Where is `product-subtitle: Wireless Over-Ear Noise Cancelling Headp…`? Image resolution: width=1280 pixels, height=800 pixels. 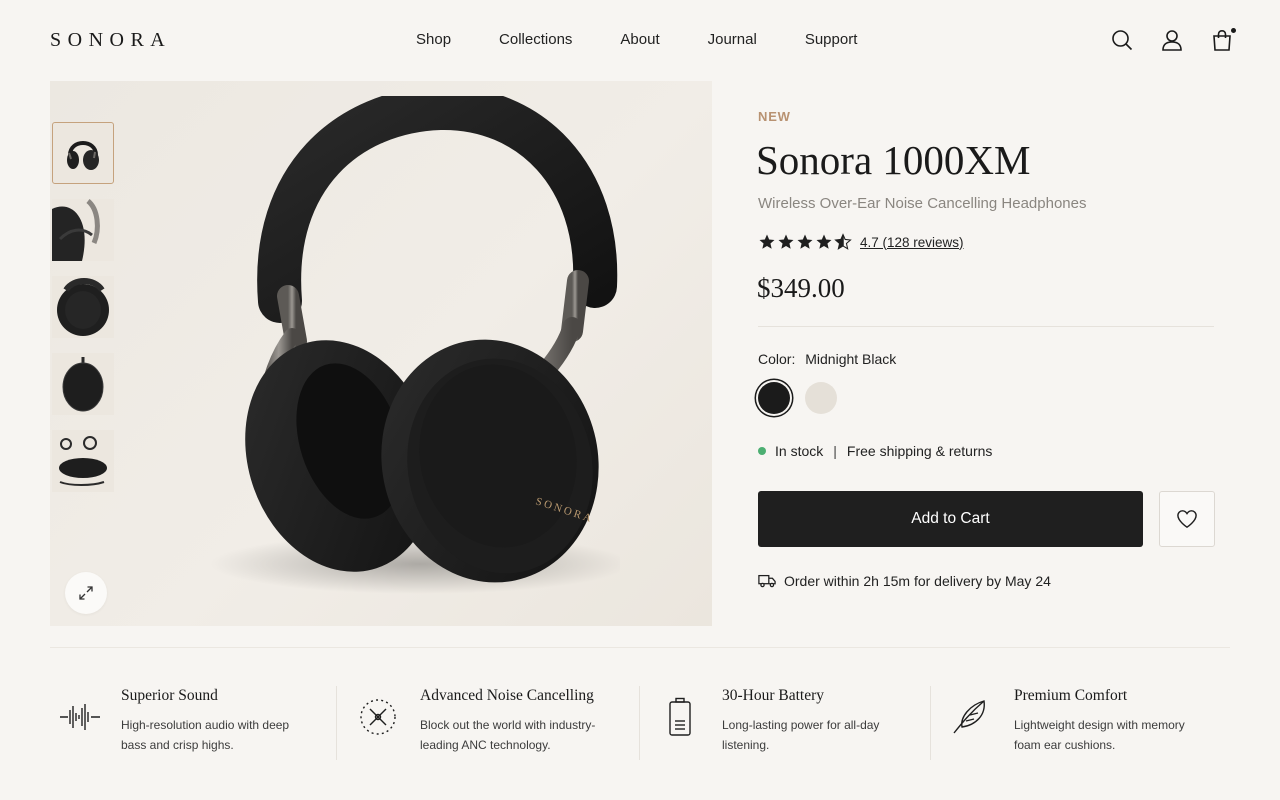 product-subtitle: Wireless Over-Ear Noise Cancelling Headp… is located at coordinates (922, 203).